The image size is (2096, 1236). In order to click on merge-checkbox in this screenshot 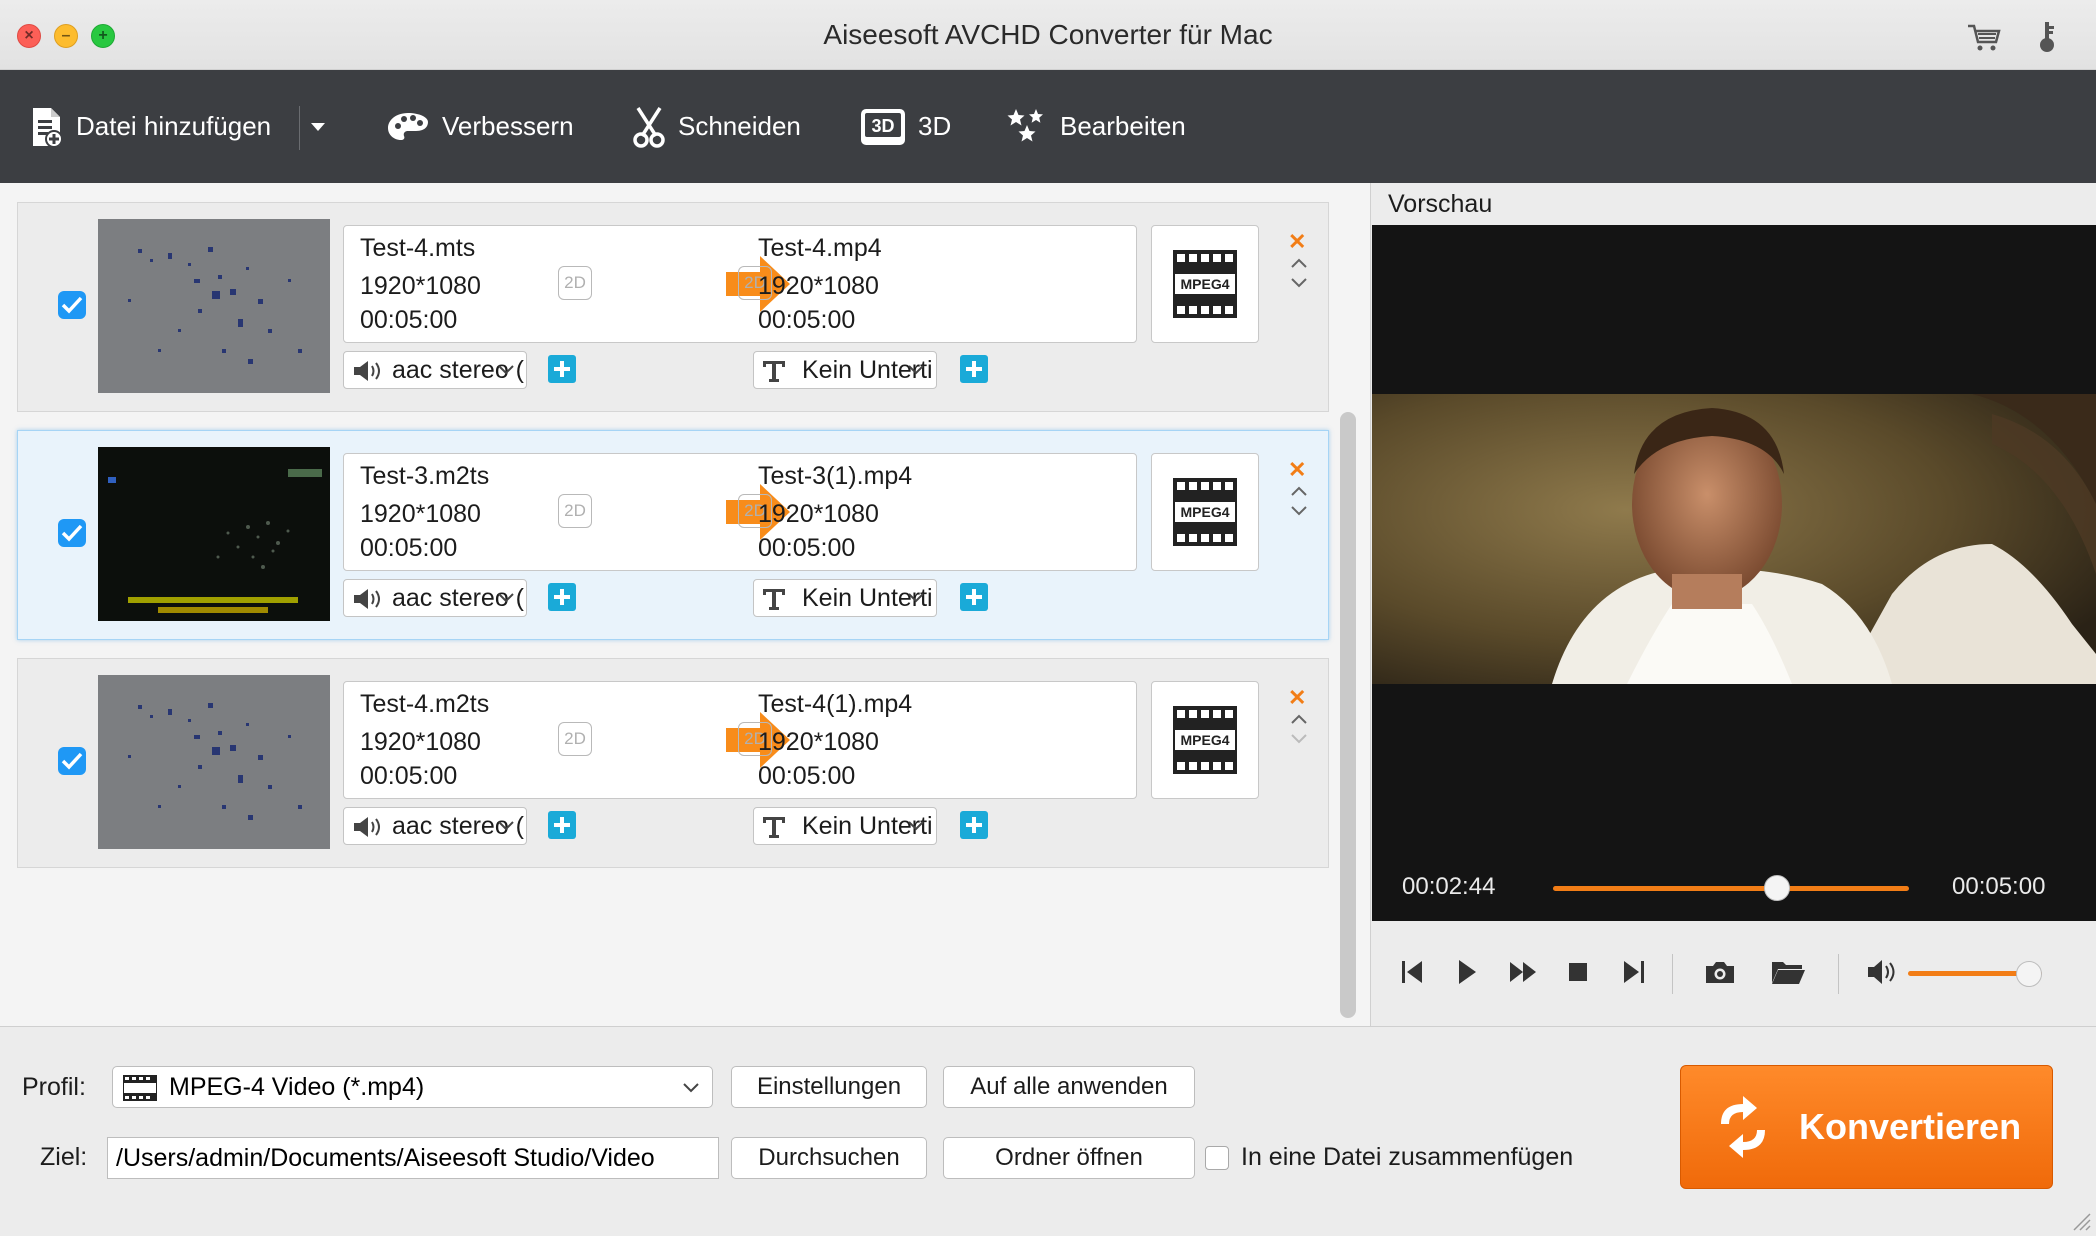, I will do `click(1217, 1158)`.